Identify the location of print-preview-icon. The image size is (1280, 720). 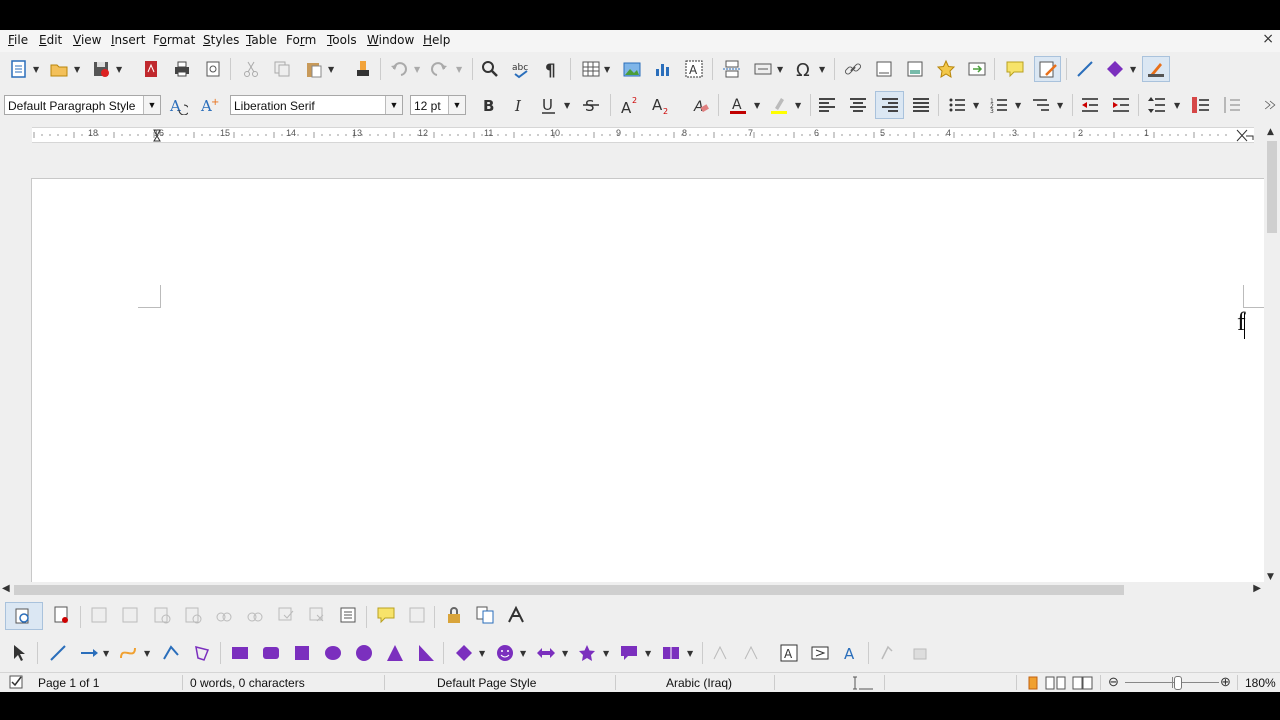
(213, 69).